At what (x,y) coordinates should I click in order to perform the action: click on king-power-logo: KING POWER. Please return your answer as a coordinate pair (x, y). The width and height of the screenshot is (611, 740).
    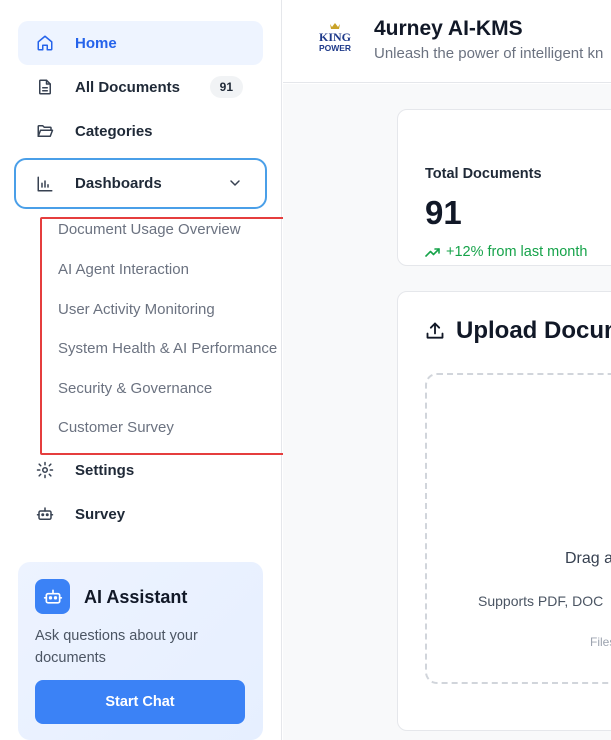
    Looking at the image, I should click on (335, 38).